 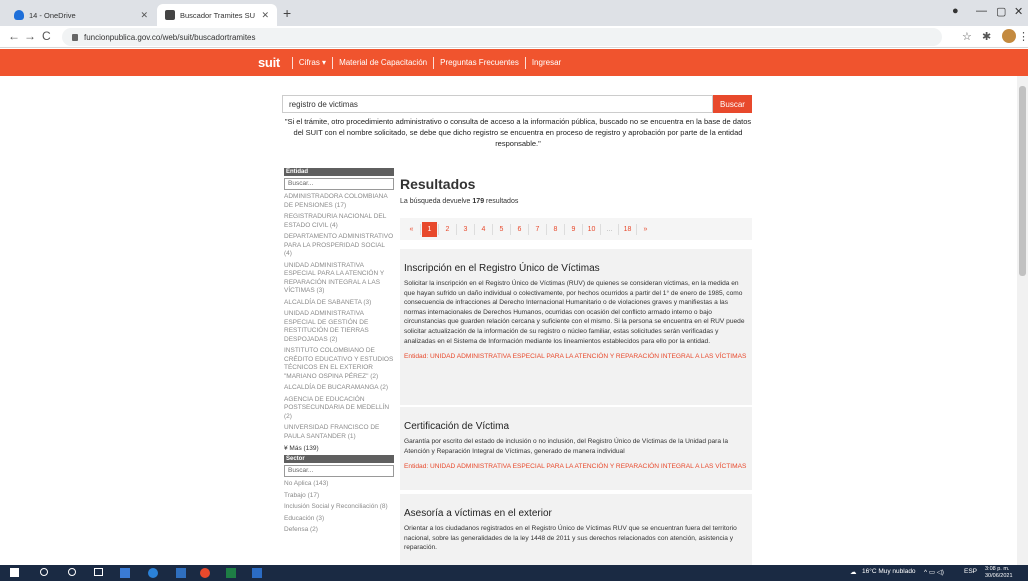 What do you see at coordinates (479, 62) in the screenshot?
I see `nav-preguntas-frecuentes: Preguntas Frecuentes` at bounding box center [479, 62].